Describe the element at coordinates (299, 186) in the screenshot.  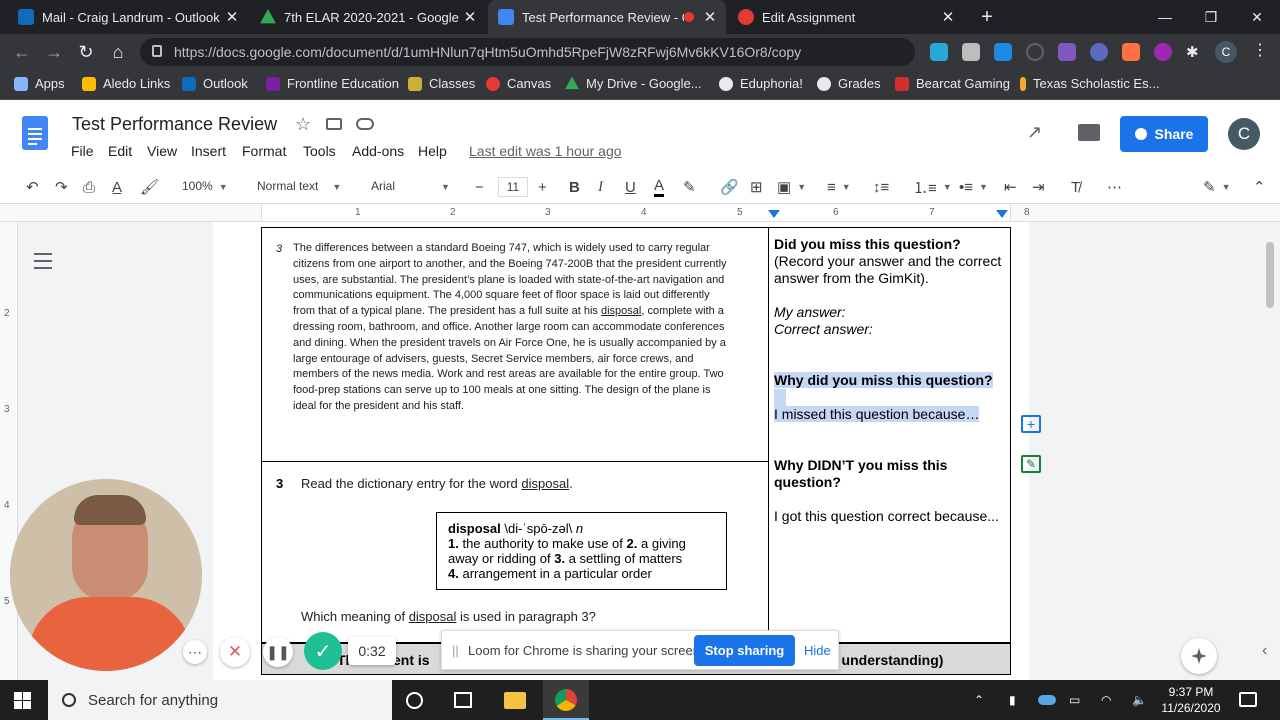
I see `style-select: Normal text ▼` at that location.